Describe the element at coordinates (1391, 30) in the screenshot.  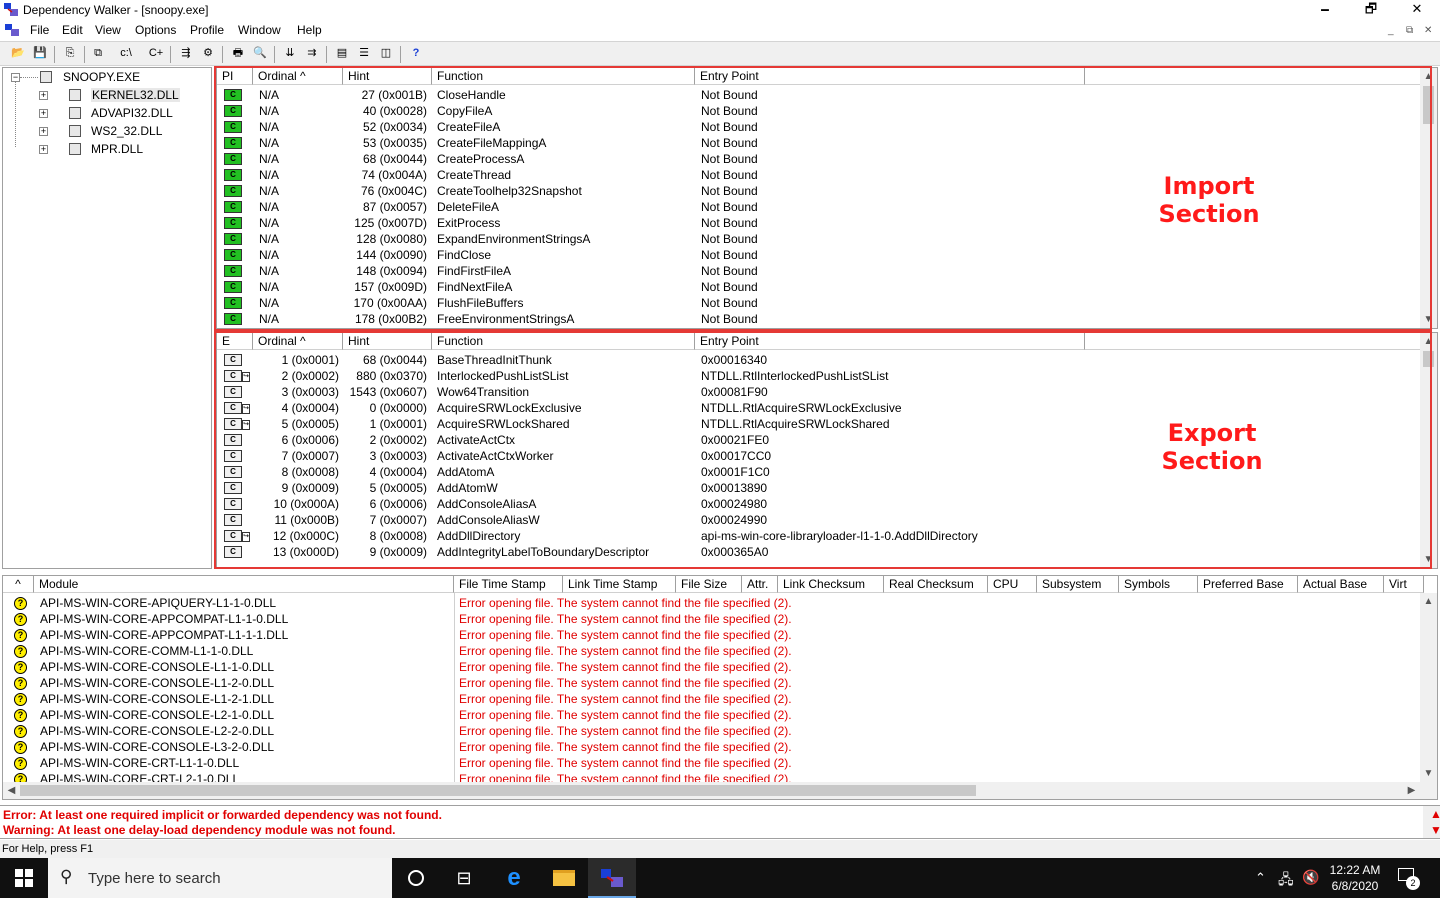
I see `mdi-minimize-button: _` at that location.